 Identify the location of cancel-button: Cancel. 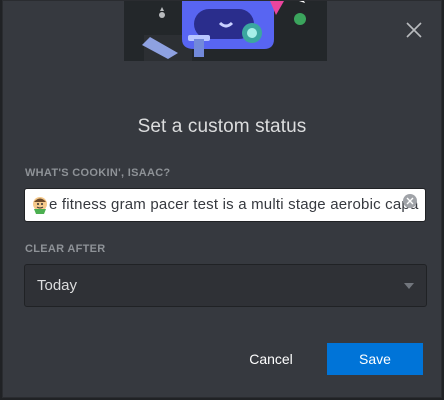
(271, 359).